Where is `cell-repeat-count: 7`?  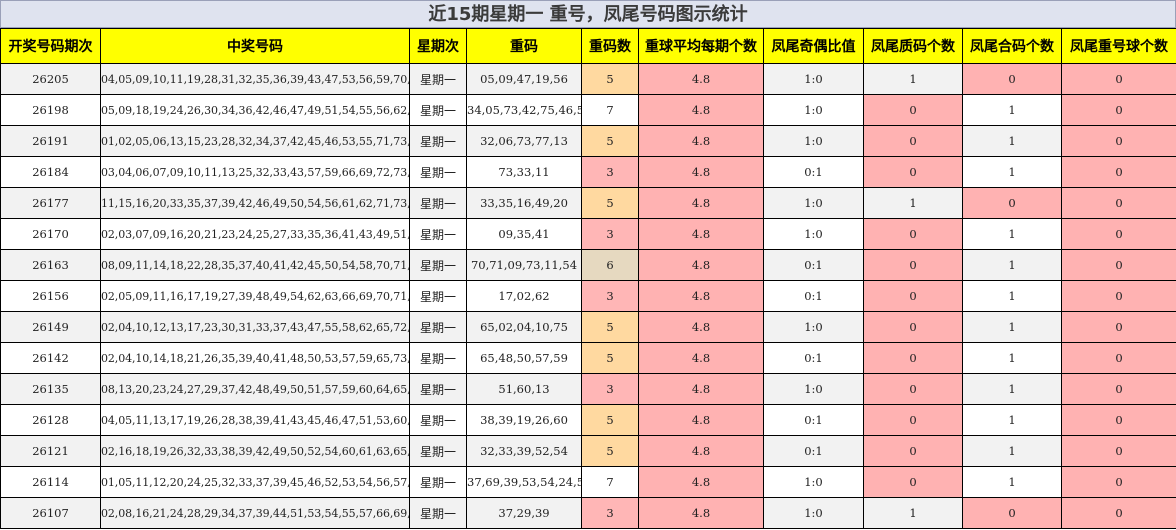 cell-repeat-count: 7 is located at coordinates (610, 110).